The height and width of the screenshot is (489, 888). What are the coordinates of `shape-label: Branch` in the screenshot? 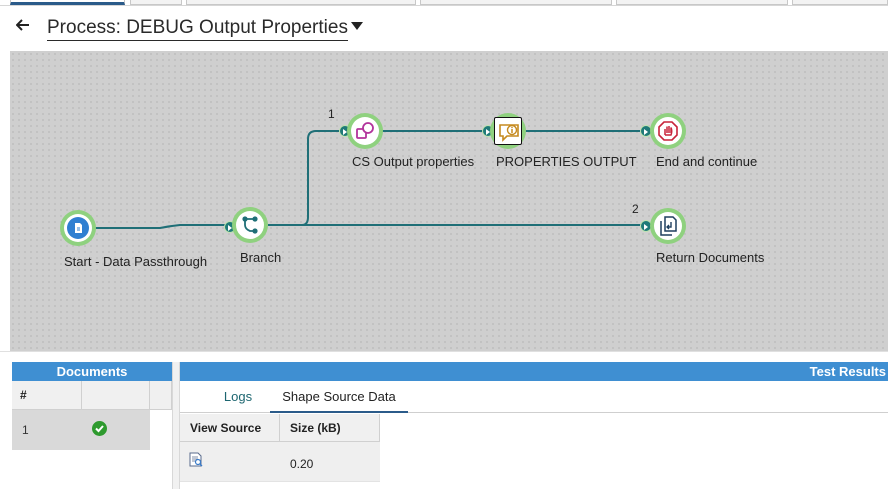 It's located at (261, 257).